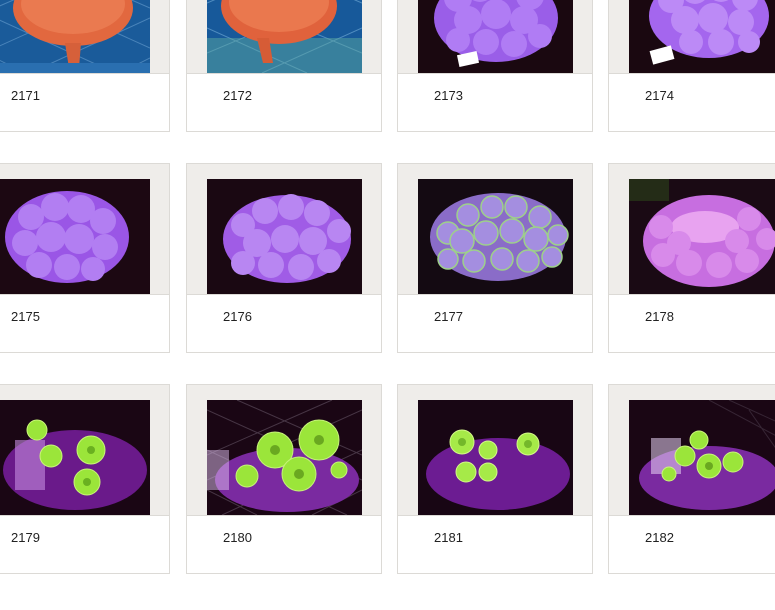 This screenshot has width=775, height=610. What do you see at coordinates (659, 316) in the screenshot?
I see `product-id-label: 2178` at bounding box center [659, 316].